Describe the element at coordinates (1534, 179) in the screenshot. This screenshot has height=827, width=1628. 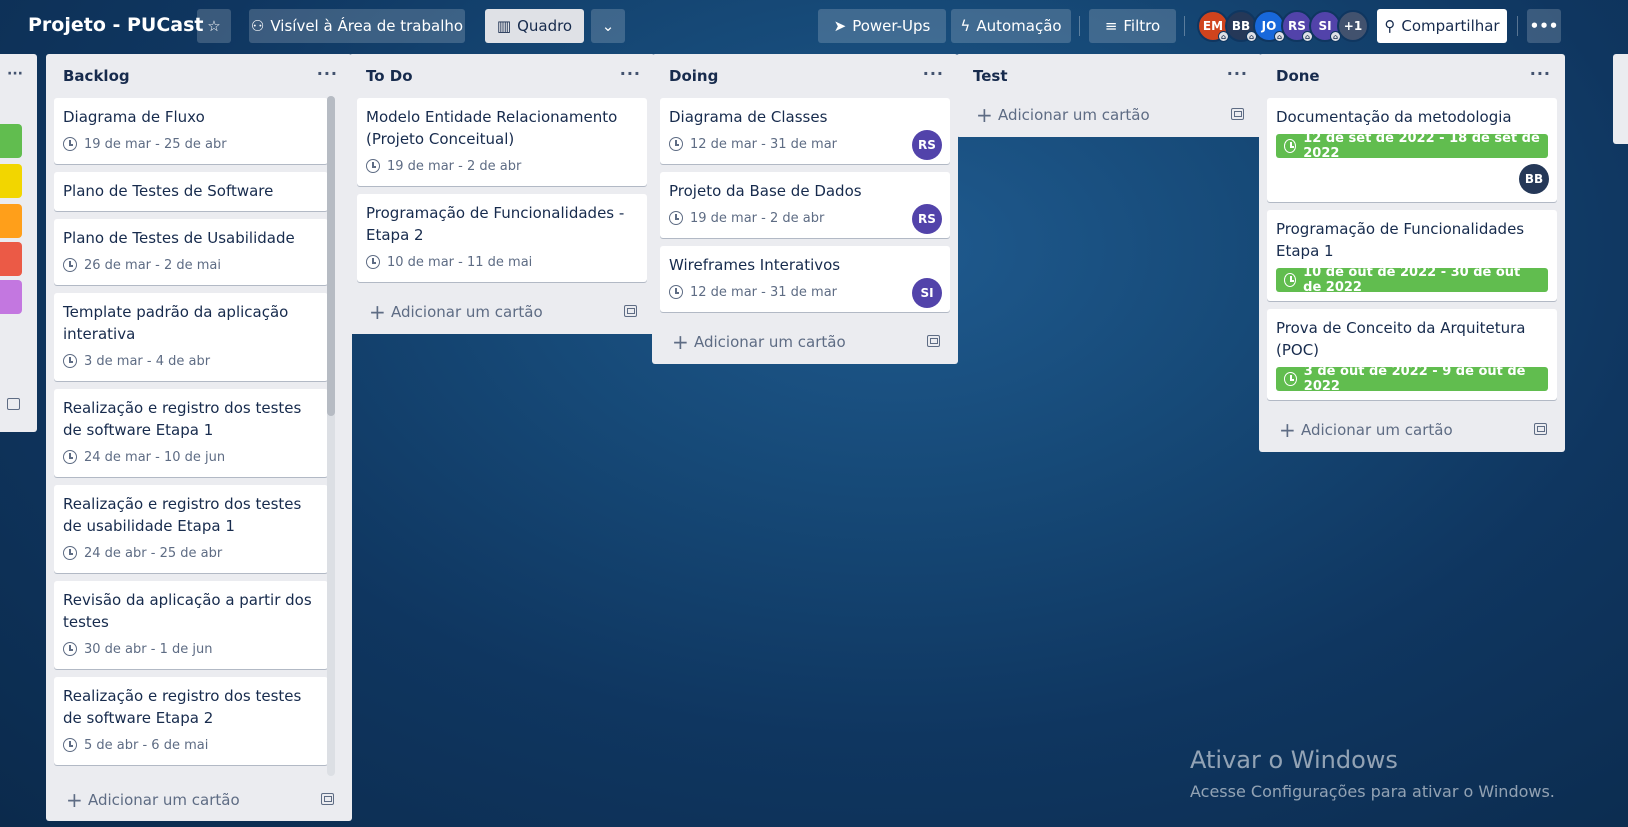
I see `avatar: BB` at that location.